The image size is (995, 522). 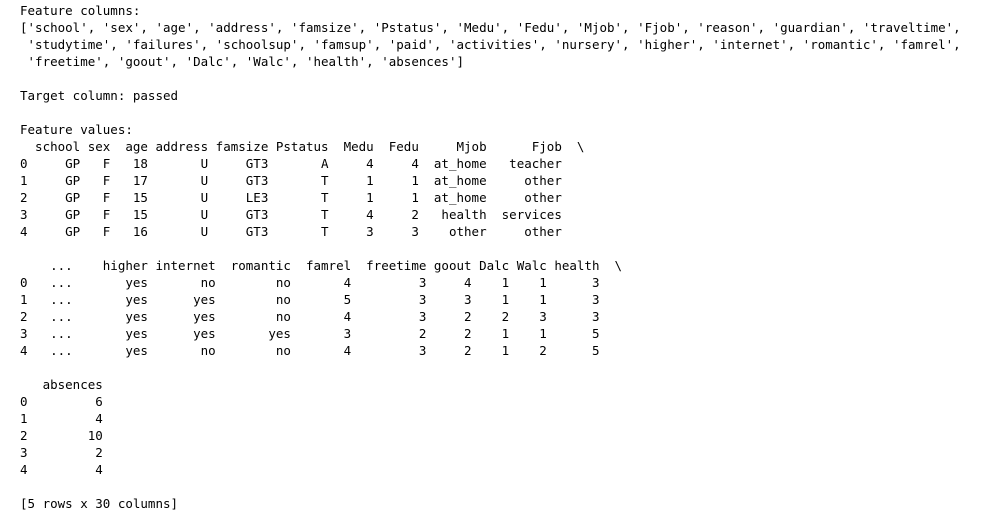 I want to click on table-row: 0 6, so click(x=61, y=401).